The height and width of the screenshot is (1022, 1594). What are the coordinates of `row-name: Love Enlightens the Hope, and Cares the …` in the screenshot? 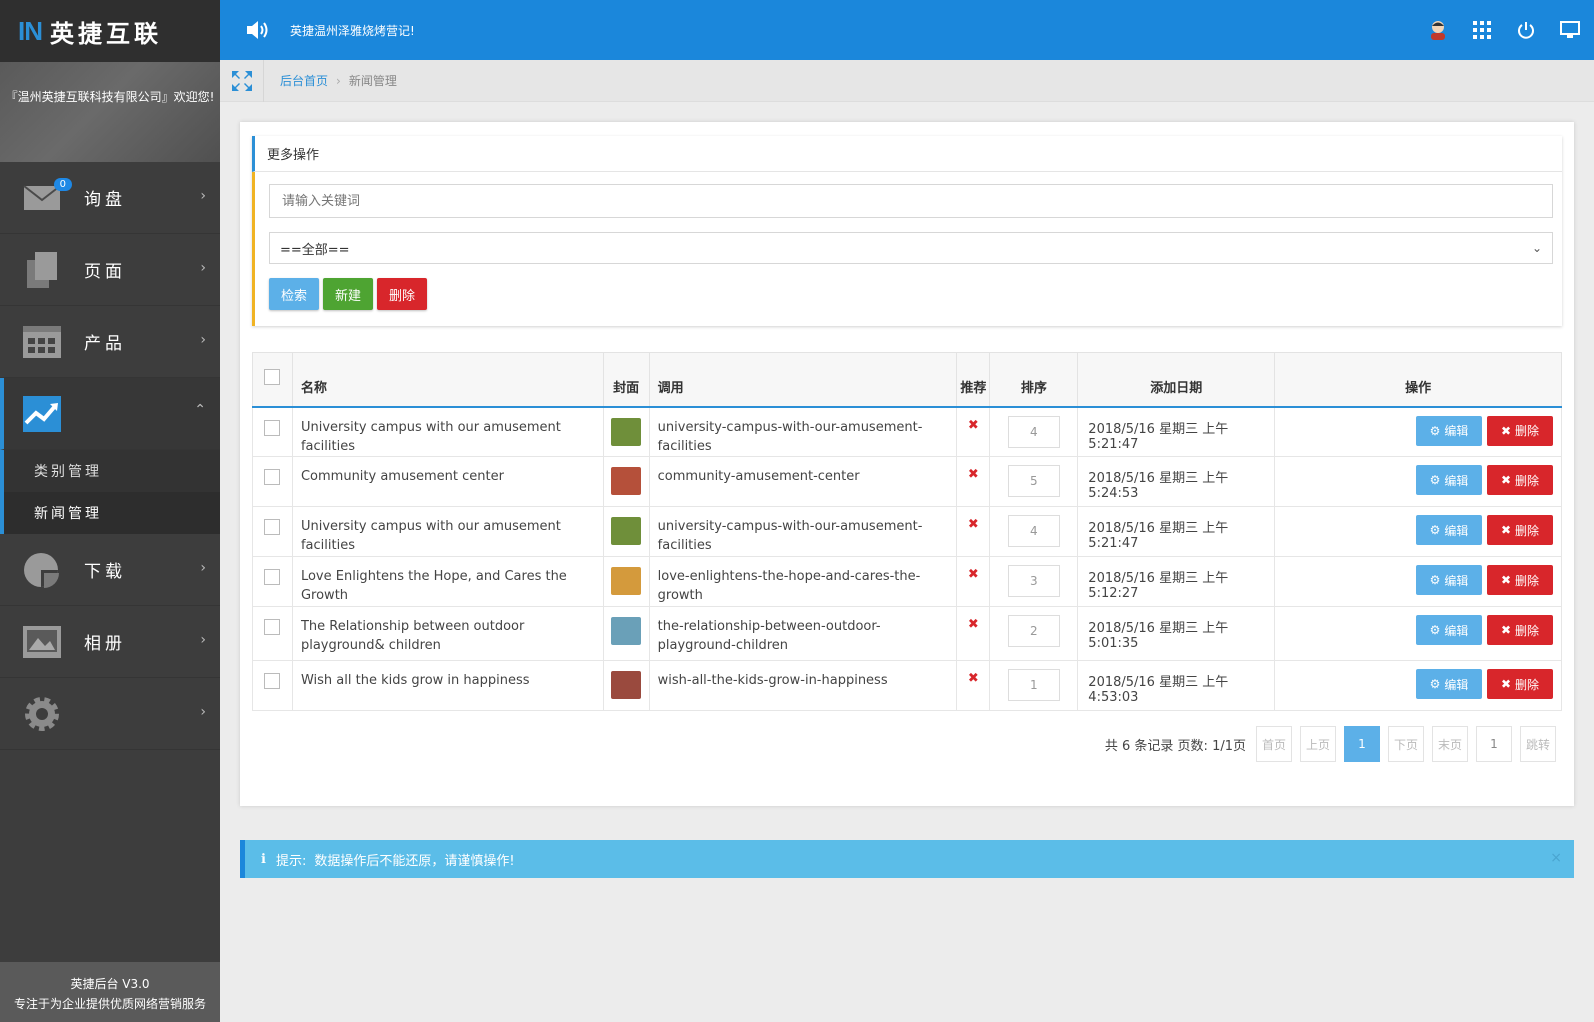 It's located at (434, 586).